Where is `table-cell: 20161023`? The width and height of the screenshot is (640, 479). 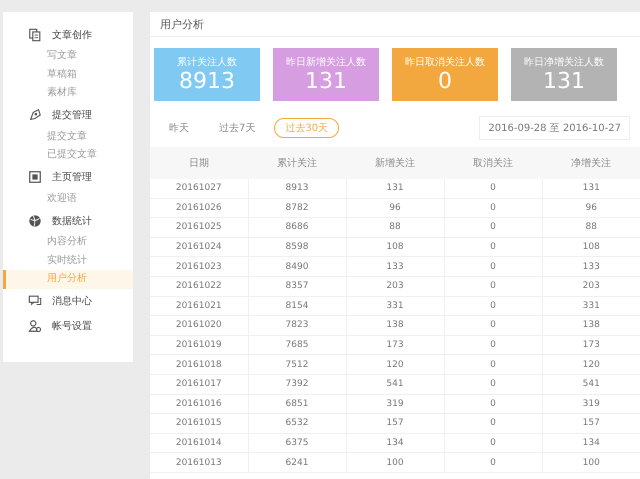
table-cell: 20161023 is located at coordinates (199, 266).